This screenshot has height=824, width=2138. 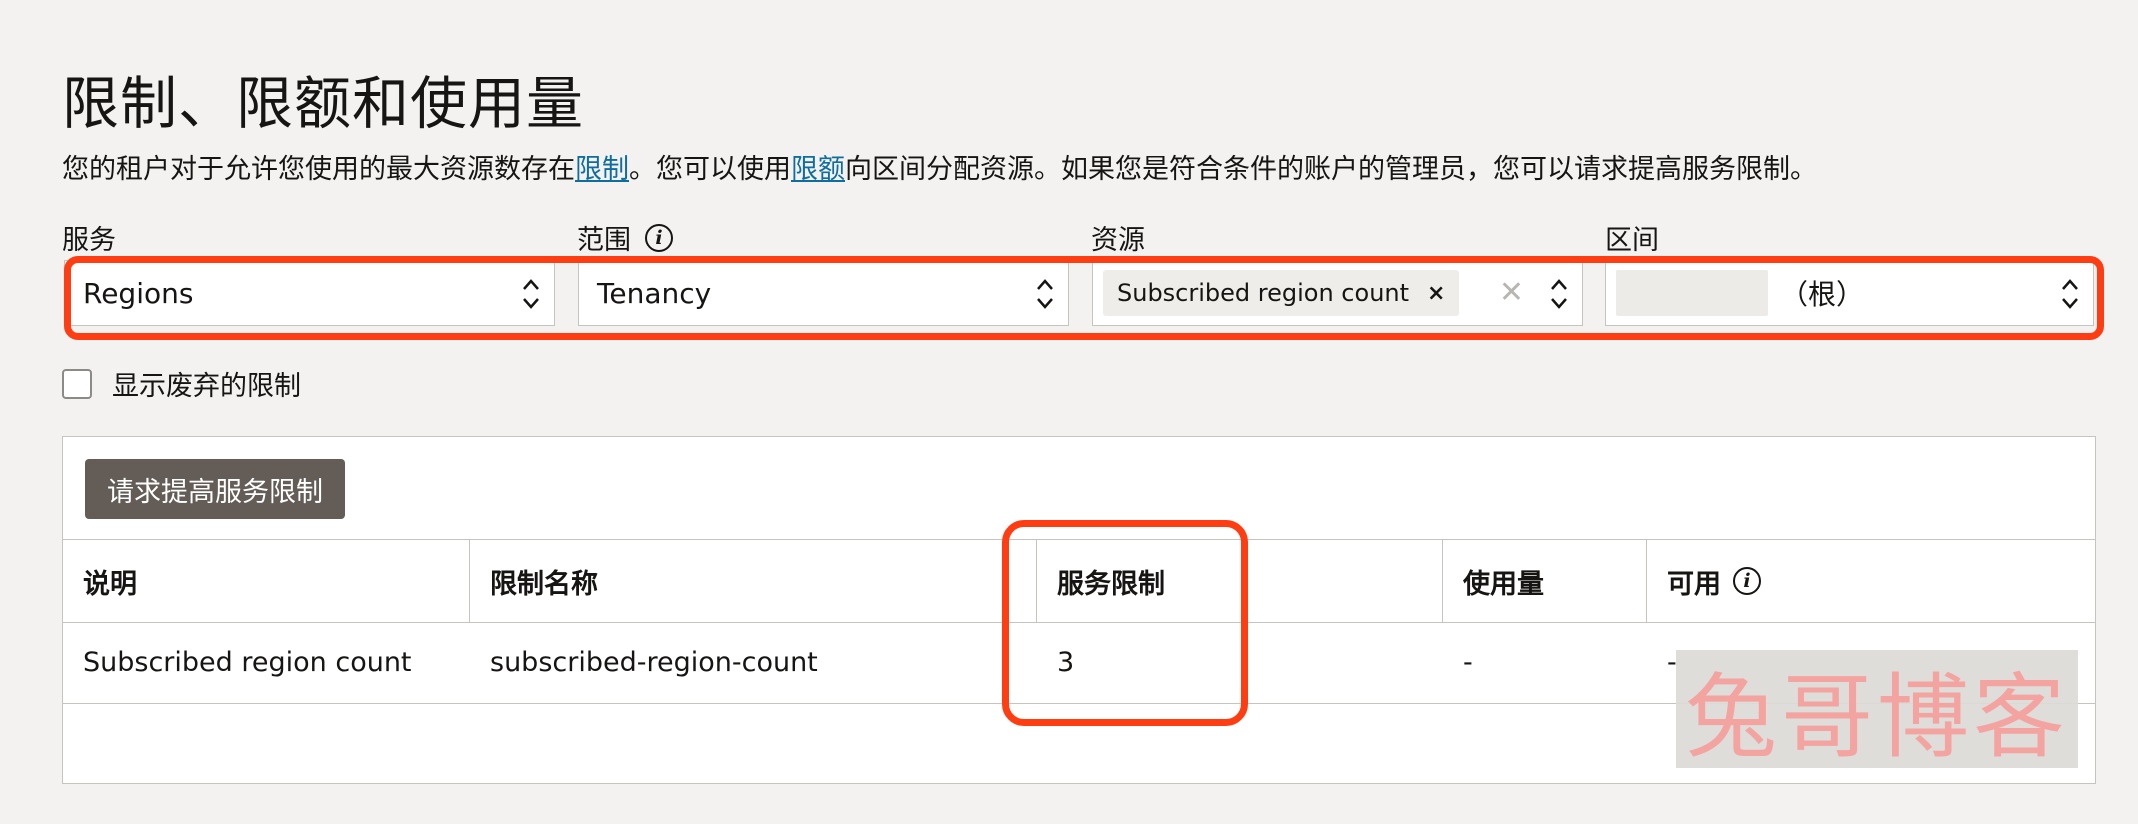 What do you see at coordinates (1694, 584) in the screenshot?
I see `header-available-text: 可用` at bounding box center [1694, 584].